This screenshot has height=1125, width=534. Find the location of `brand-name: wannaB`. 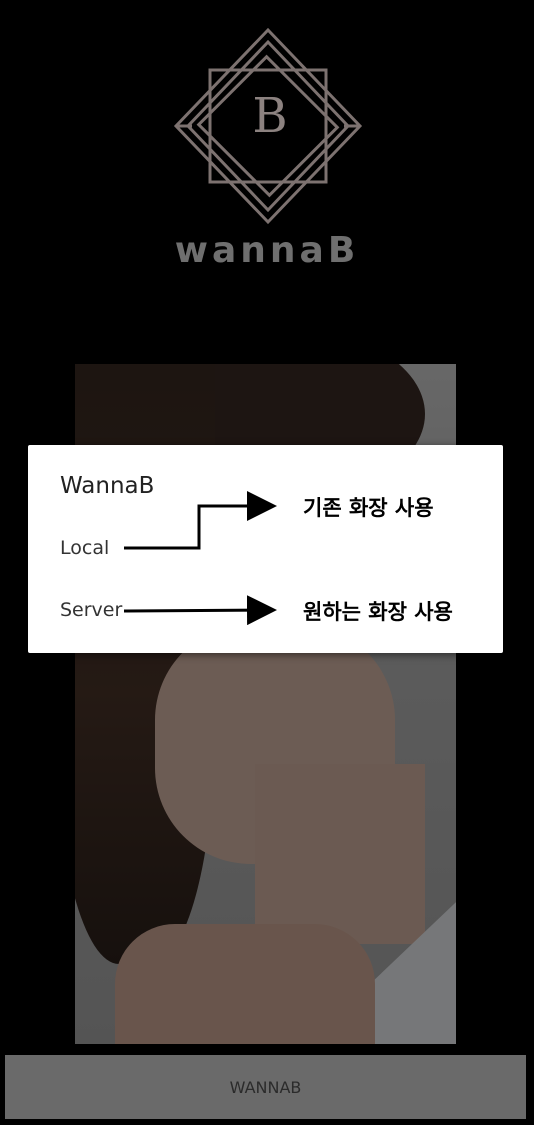

brand-name: wannaB is located at coordinates (267, 250).